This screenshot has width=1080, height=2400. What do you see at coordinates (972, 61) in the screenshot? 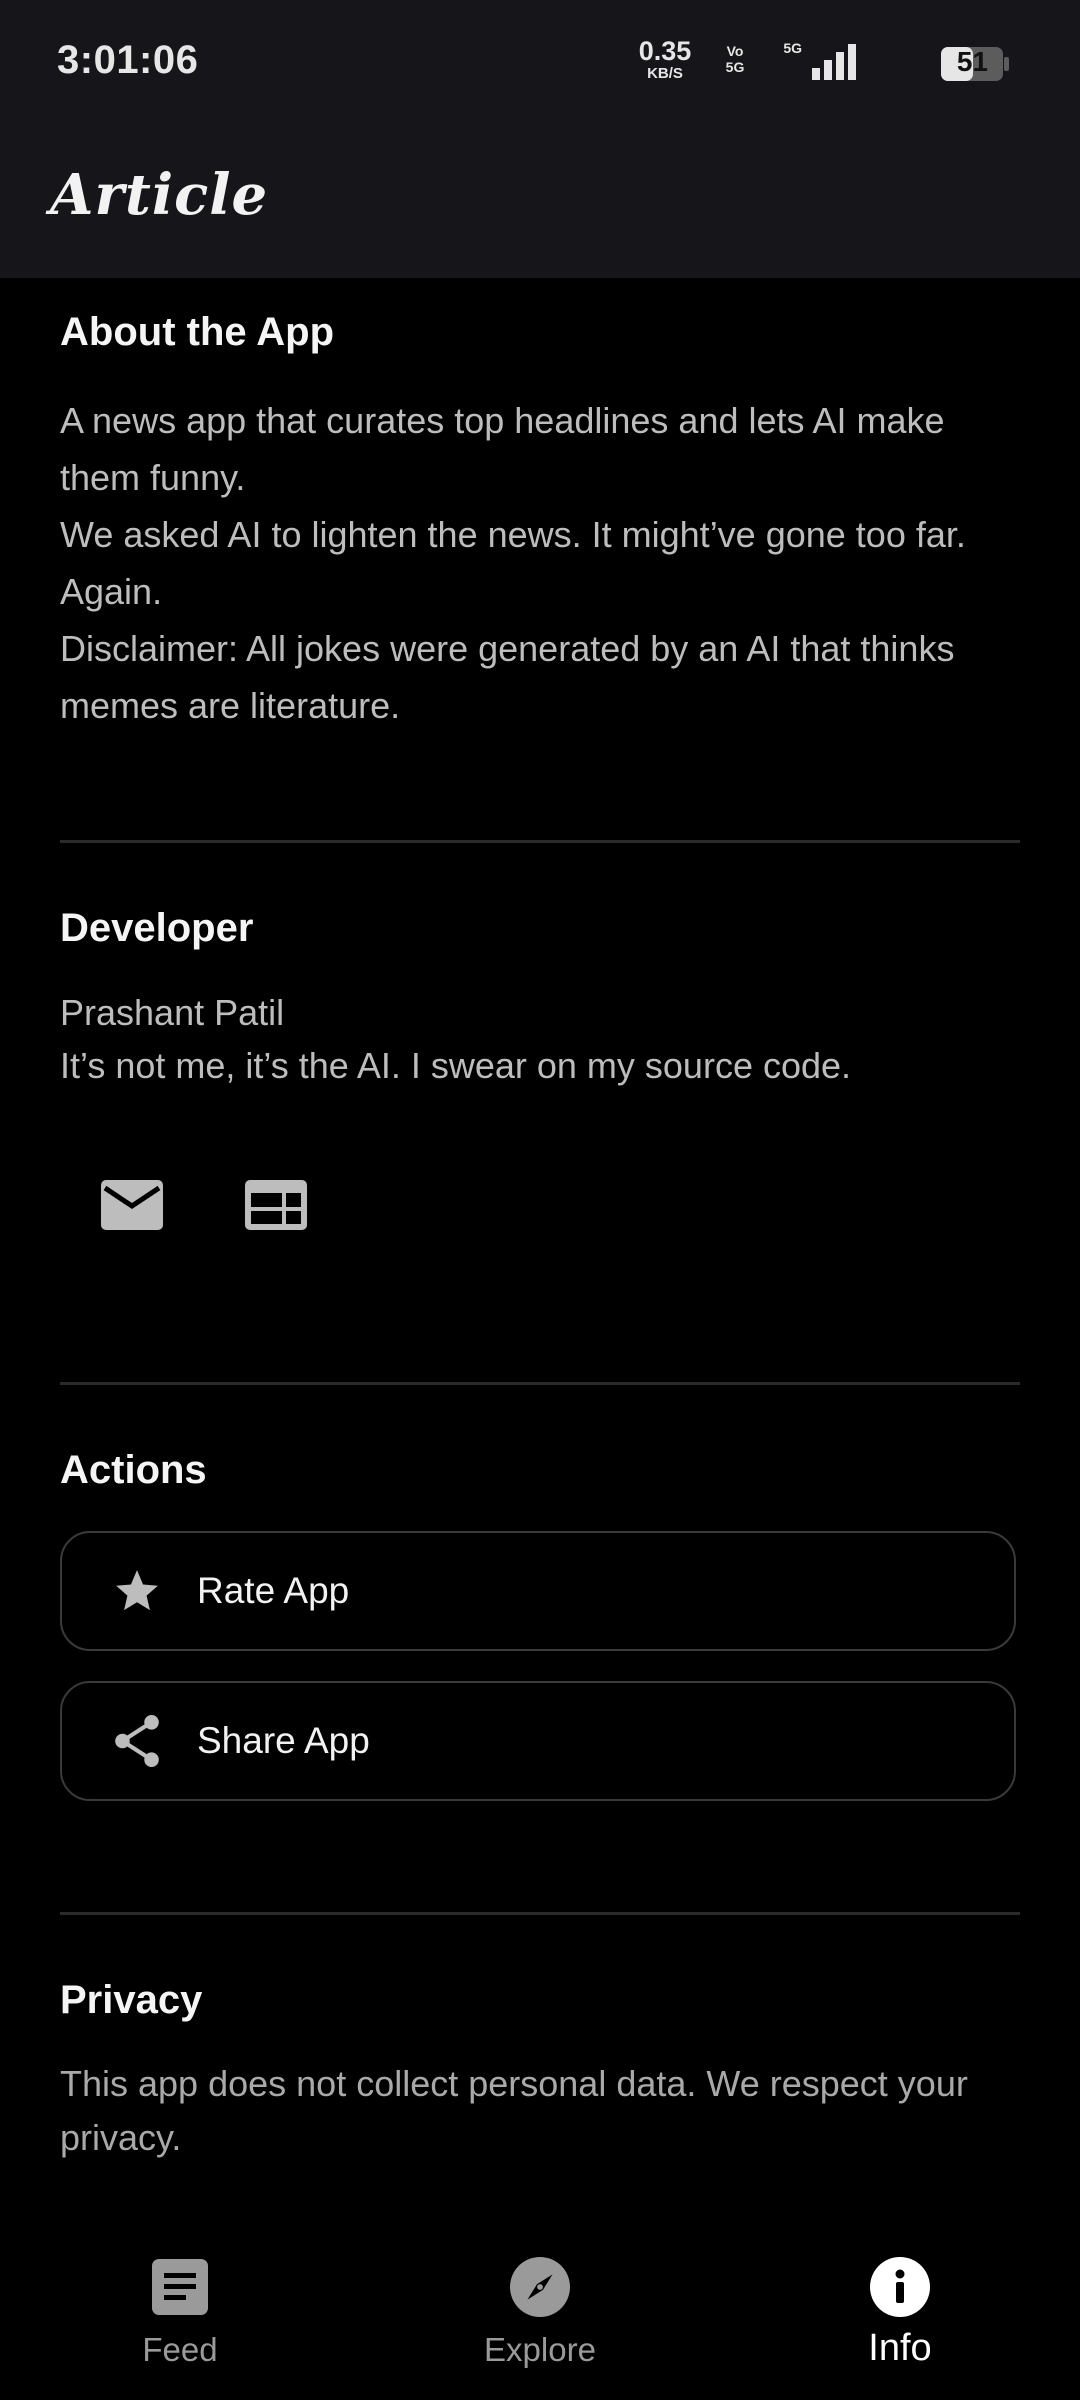
I see `battery-level: 51` at bounding box center [972, 61].